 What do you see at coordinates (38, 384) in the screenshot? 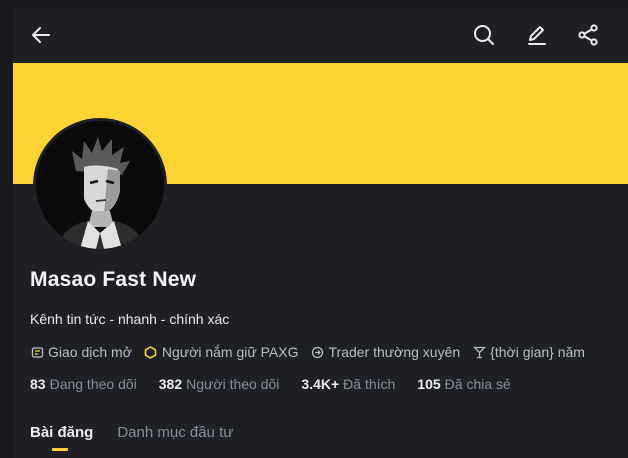
I see `stat-value: 83` at bounding box center [38, 384].